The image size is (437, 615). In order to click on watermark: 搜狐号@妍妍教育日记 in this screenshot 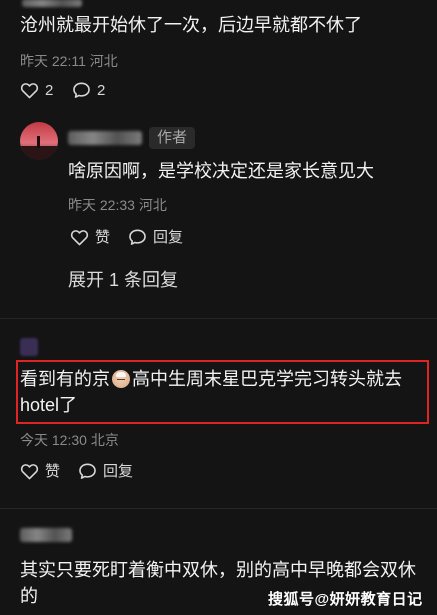, I will do `click(345, 599)`.